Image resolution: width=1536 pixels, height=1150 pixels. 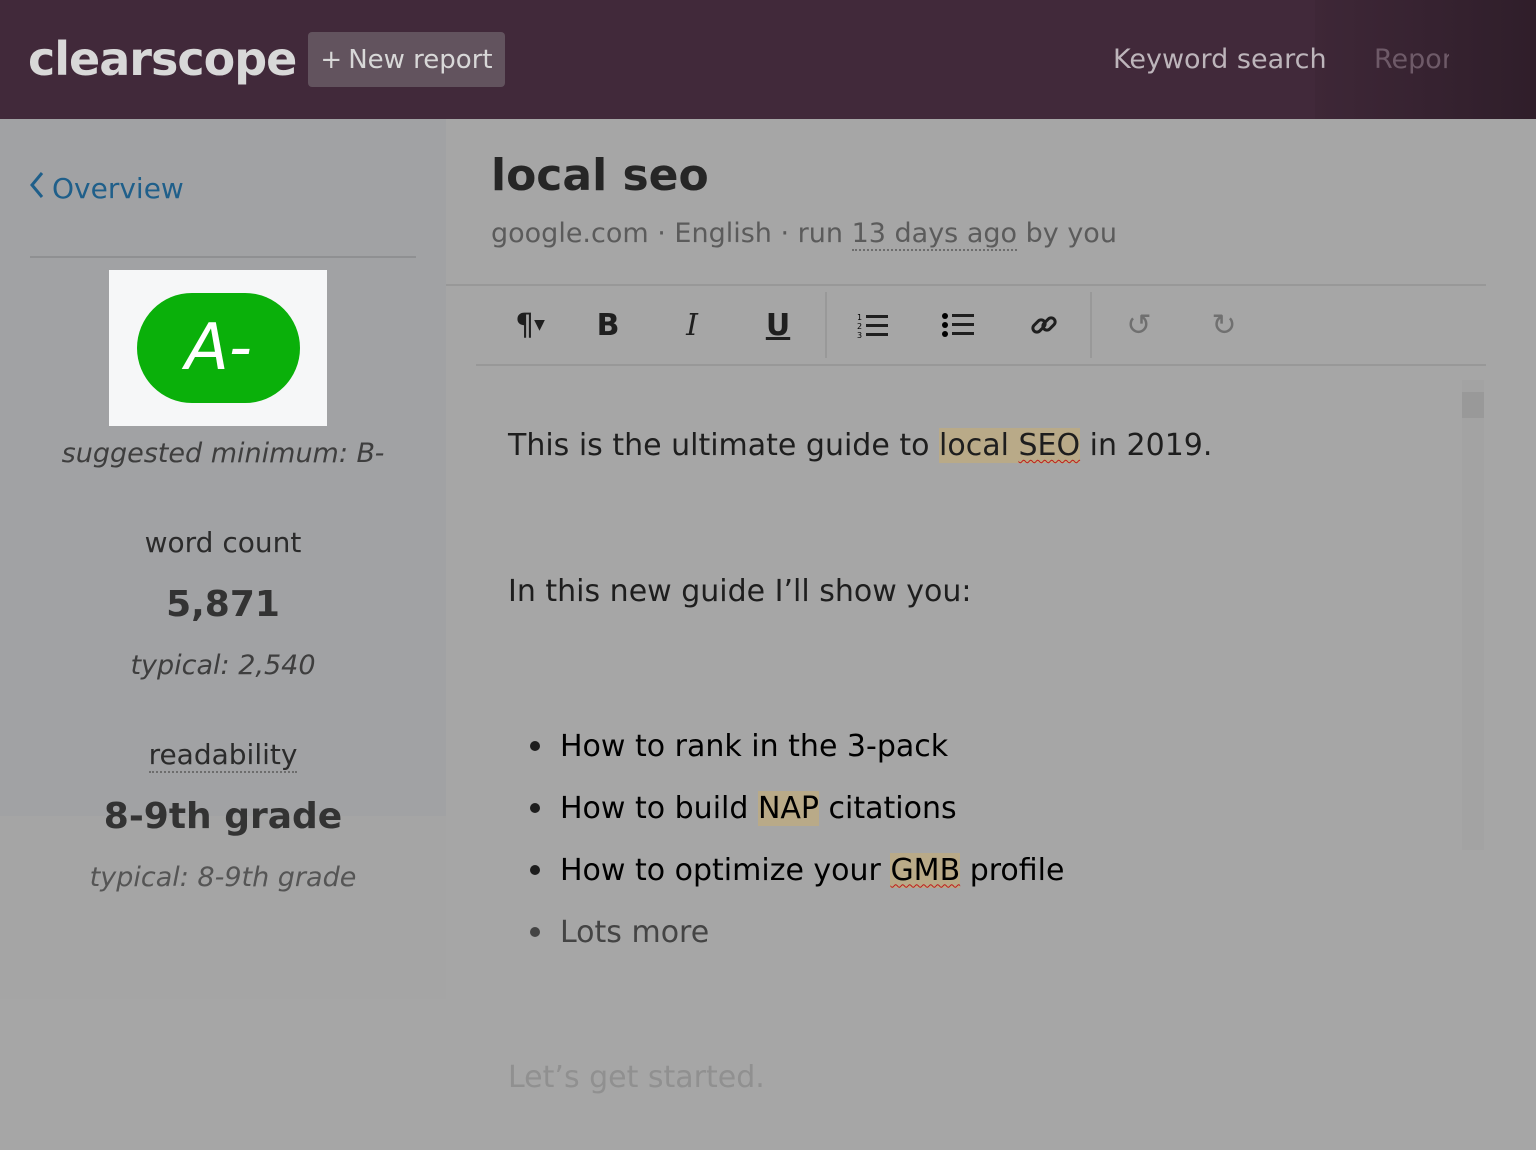 I want to click on grade-badge: A-, so click(x=218, y=348).